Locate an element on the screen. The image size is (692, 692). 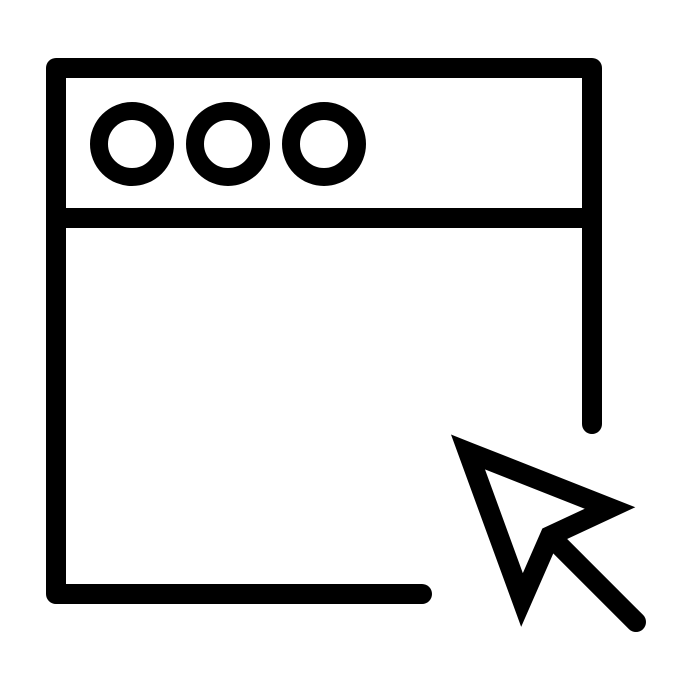
cursor-tail is located at coordinates (594, 580).